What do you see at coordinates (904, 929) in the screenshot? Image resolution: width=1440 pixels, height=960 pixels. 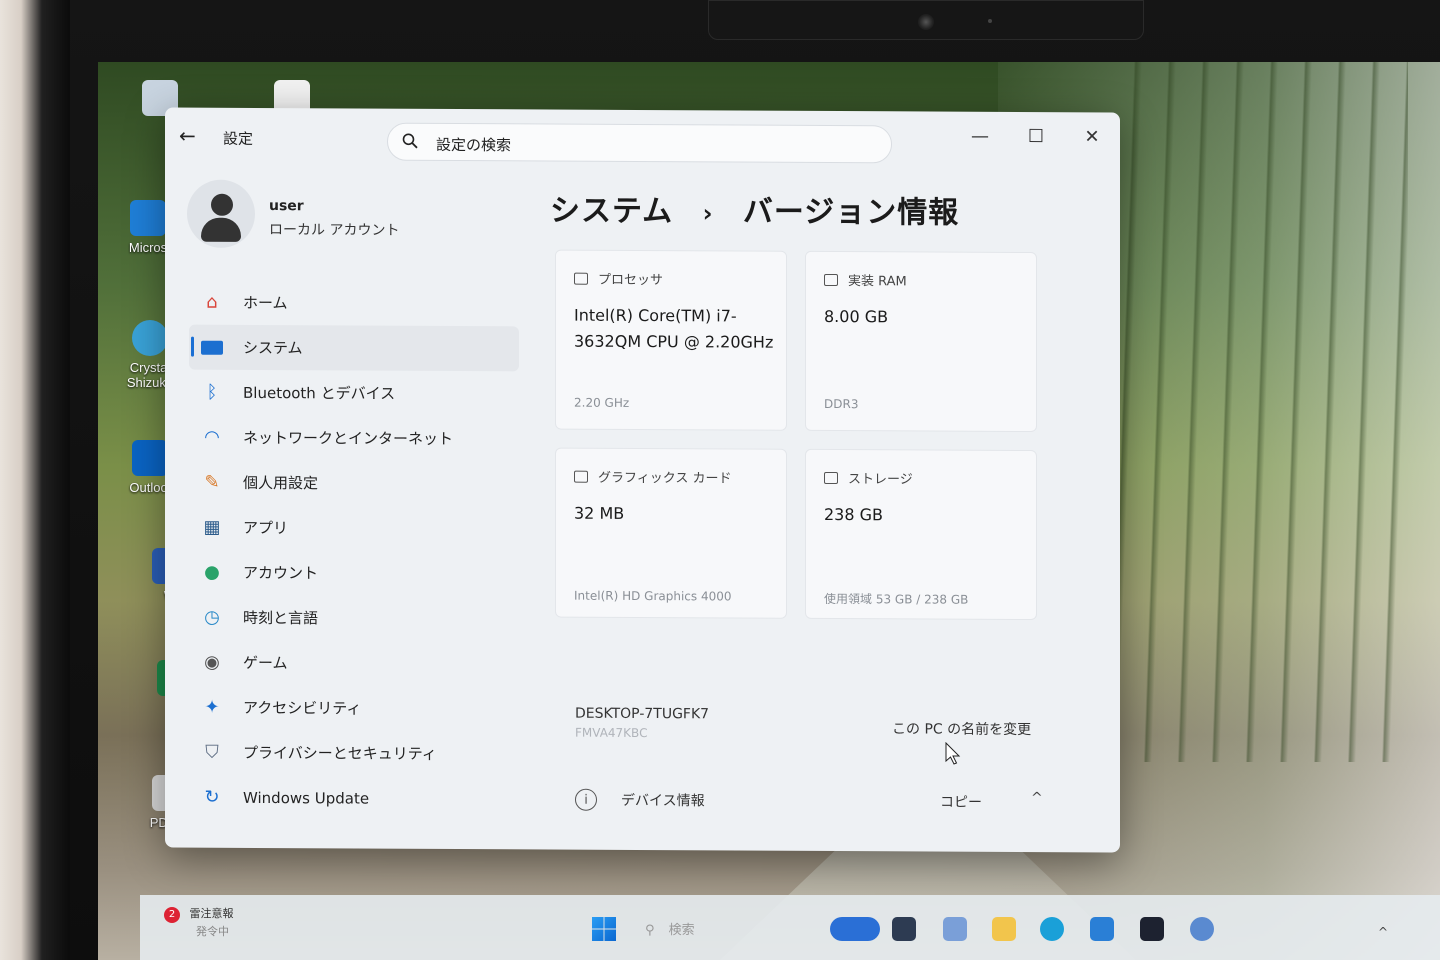 I see `task-view-icon` at bounding box center [904, 929].